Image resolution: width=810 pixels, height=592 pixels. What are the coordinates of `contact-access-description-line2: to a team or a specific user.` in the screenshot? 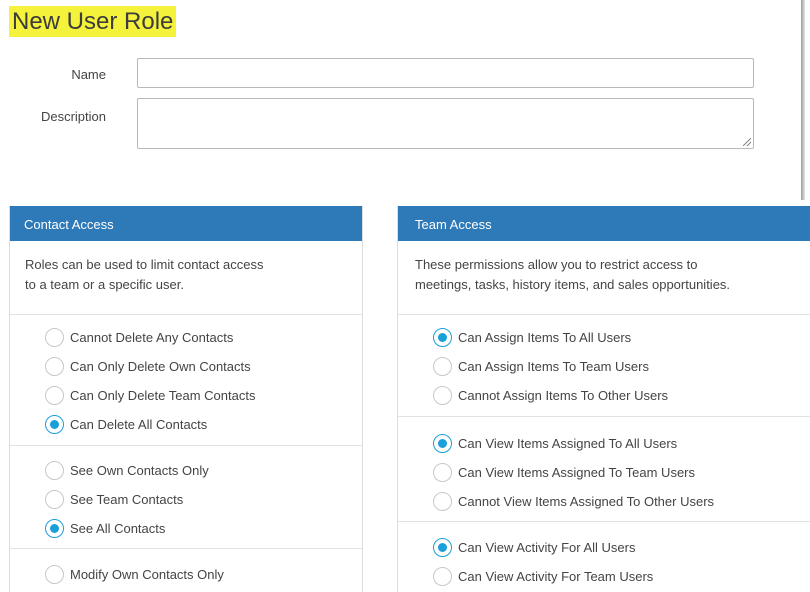 It's located at (104, 284).